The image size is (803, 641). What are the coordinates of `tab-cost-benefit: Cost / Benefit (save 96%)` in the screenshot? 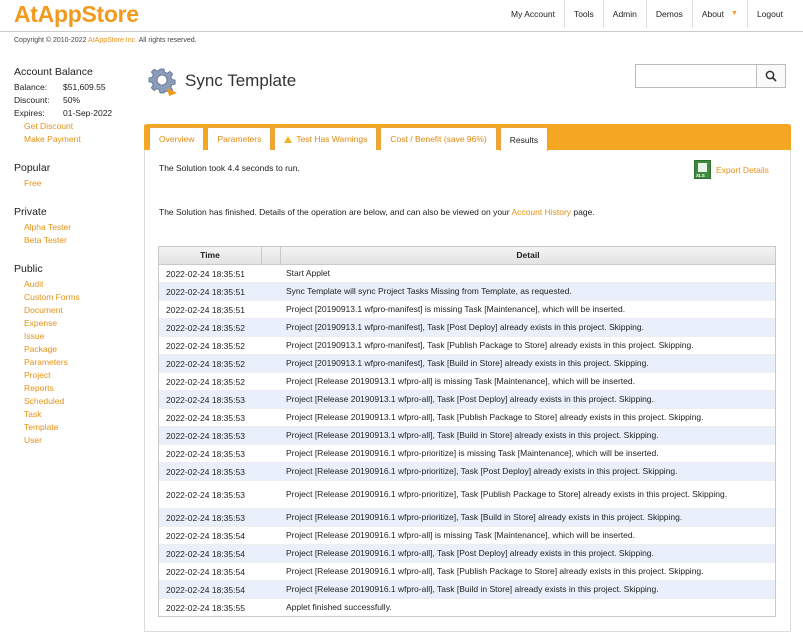 It's located at (438, 138).